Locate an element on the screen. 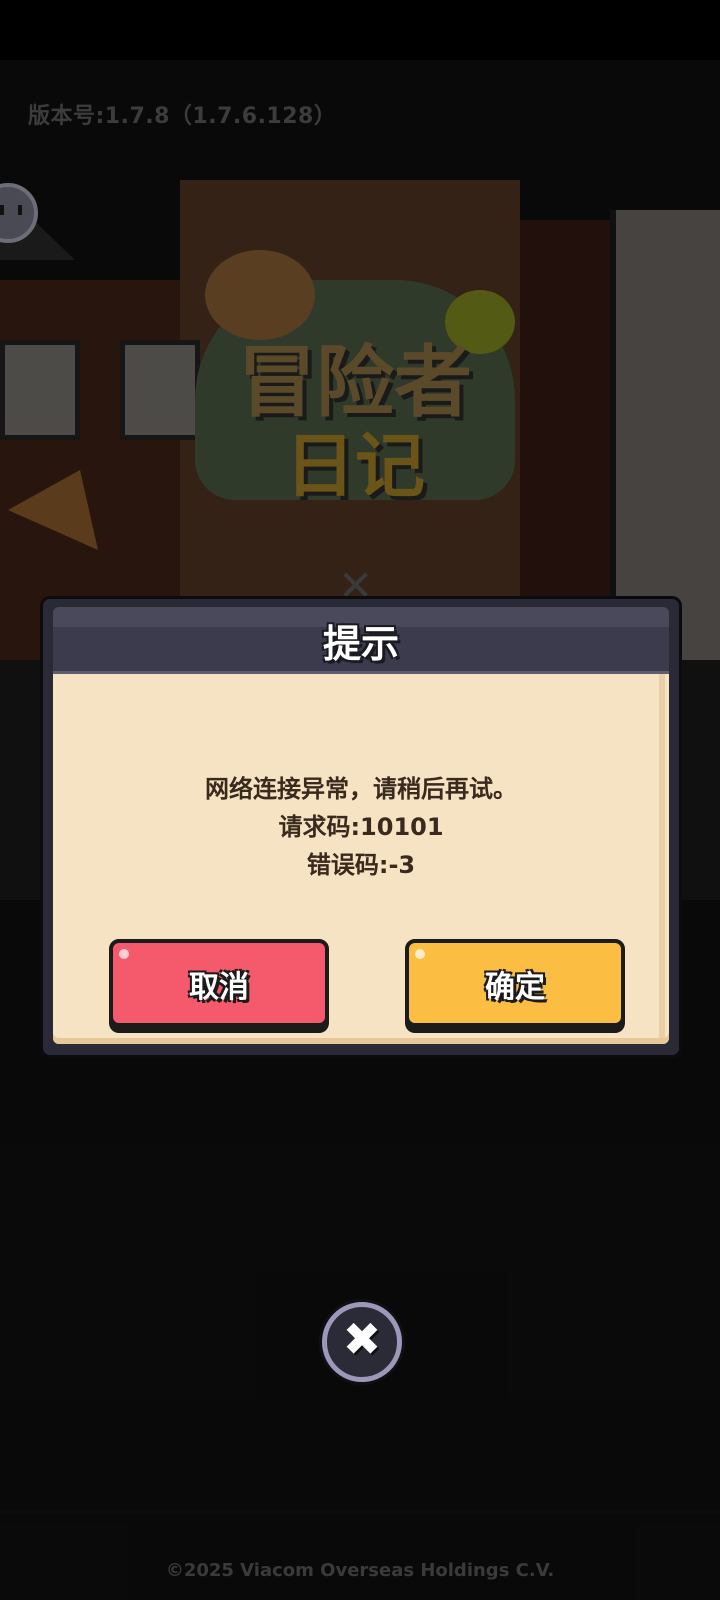 This screenshot has height=1600, width=720. error-code-line: 错误码:-3 is located at coordinates (361, 865).